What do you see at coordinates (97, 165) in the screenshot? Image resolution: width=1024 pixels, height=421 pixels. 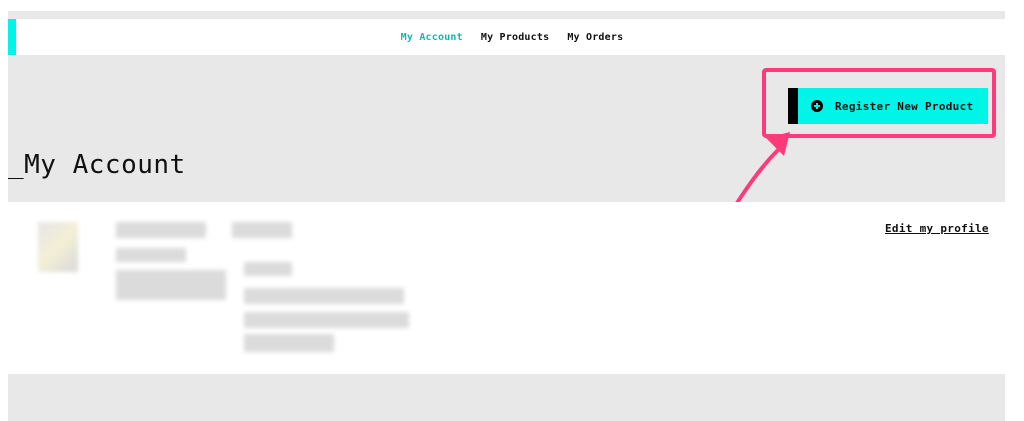 I see `page-title: _My Account` at bounding box center [97, 165].